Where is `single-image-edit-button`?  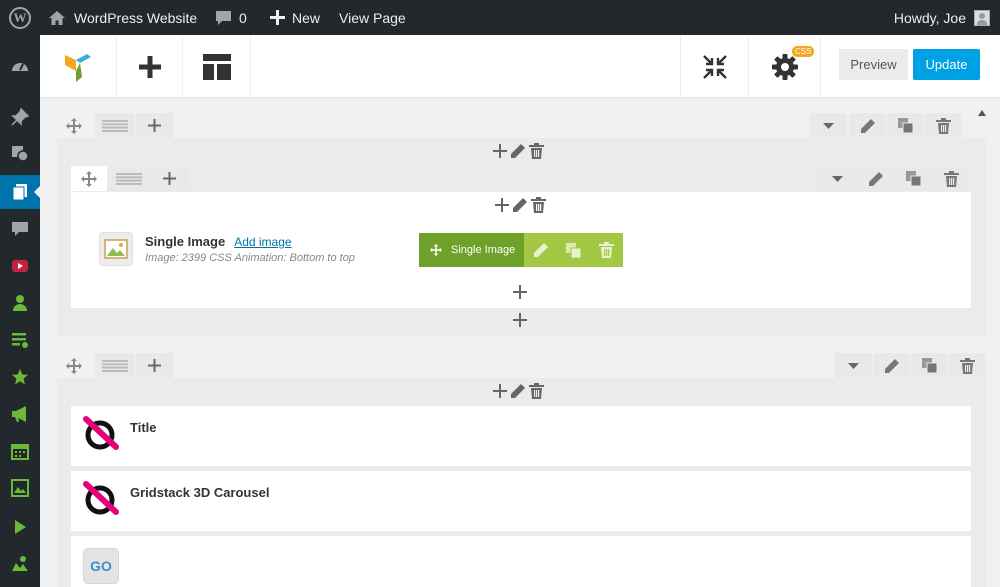
single-image-edit-button is located at coordinates (540, 250).